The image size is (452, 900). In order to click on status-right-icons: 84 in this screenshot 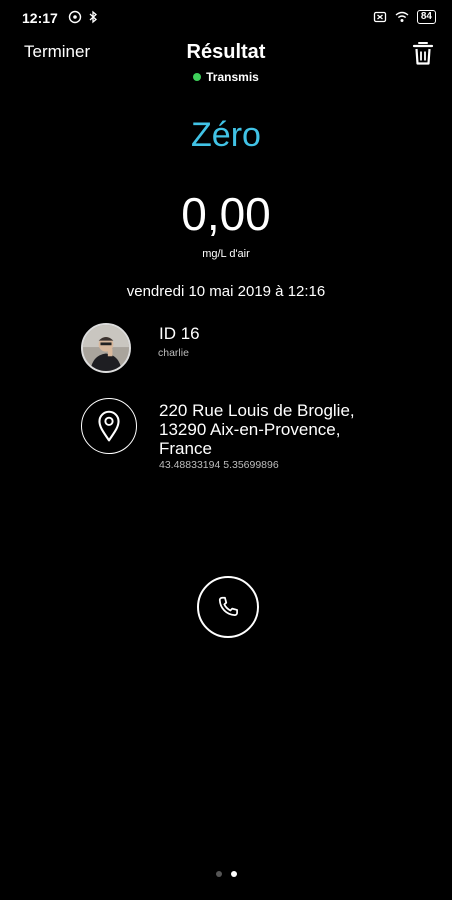, I will do `click(404, 17)`.